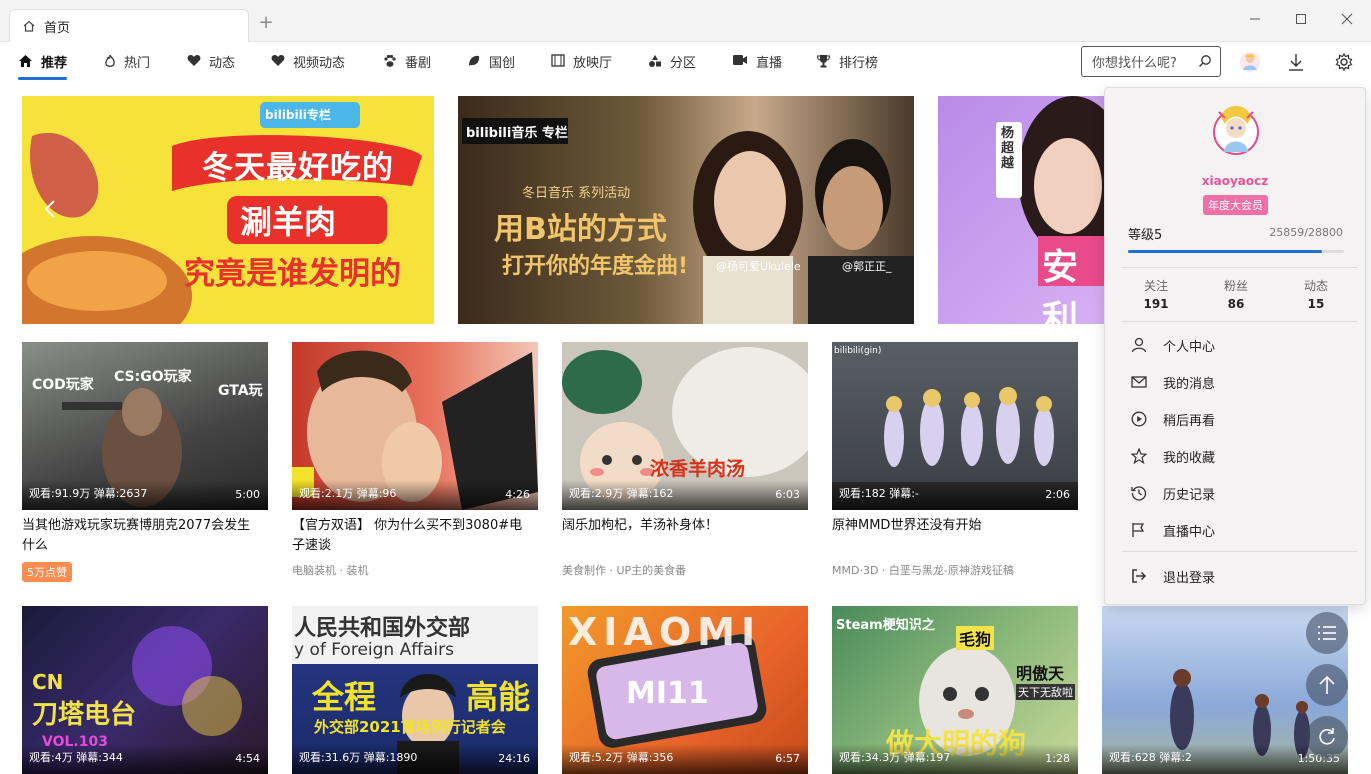  Describe the element at coordinates (415, 570) in the screenshot. I see `video-category: 电脑装机 · 装机` at that location.